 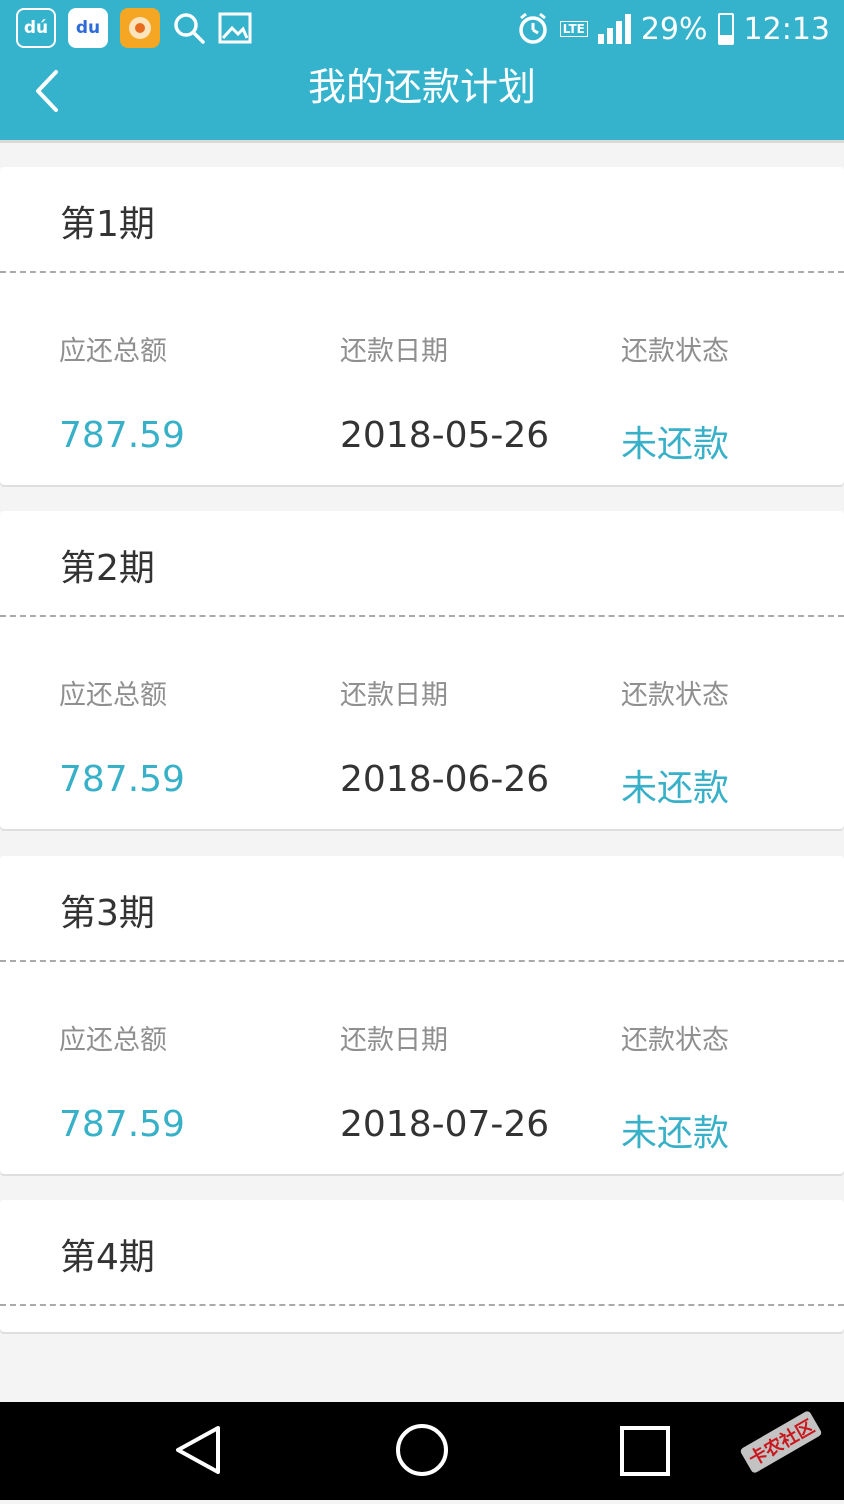 I want to click on due-date-value: 2018-06-26, so click(x=445, y=779).